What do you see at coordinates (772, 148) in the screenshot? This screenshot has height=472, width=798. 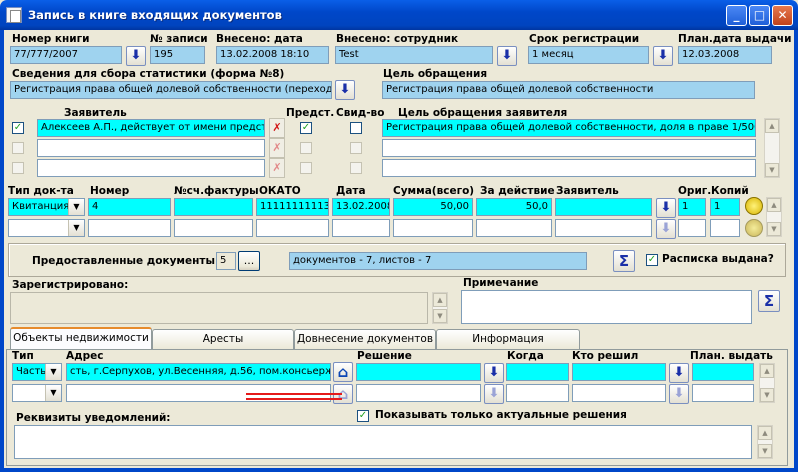 I see `applicants-scrollbar: ▲ ▼` at bounding box center [772, 148].